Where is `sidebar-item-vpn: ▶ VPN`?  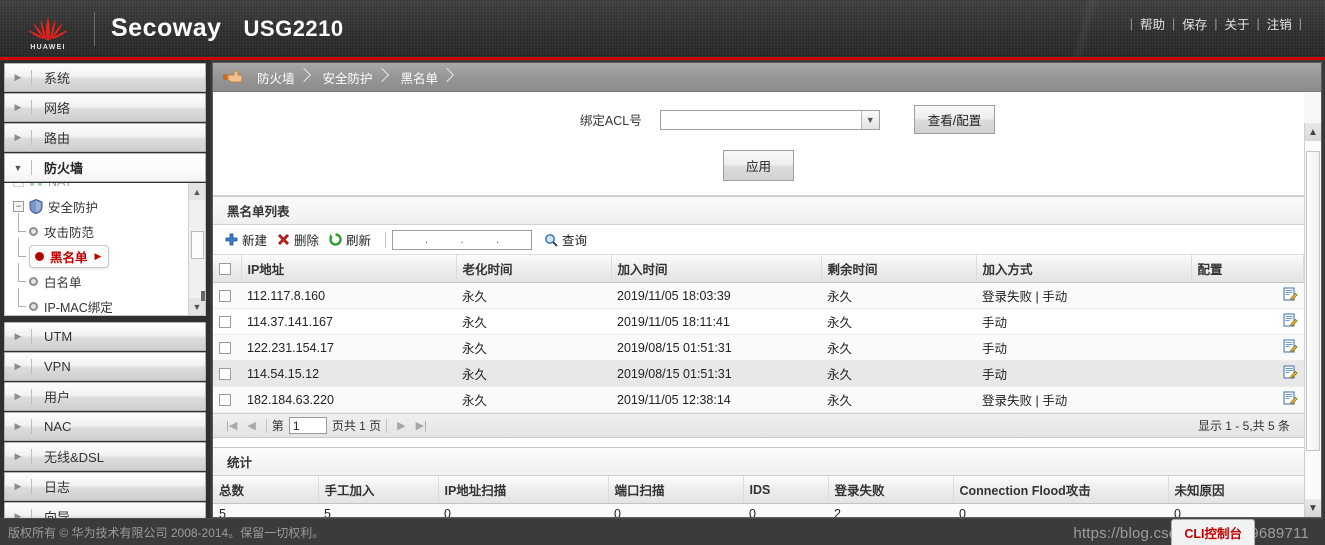
sidebar-item-vpn: ▶ VPN is located at coordinates (105, 366).